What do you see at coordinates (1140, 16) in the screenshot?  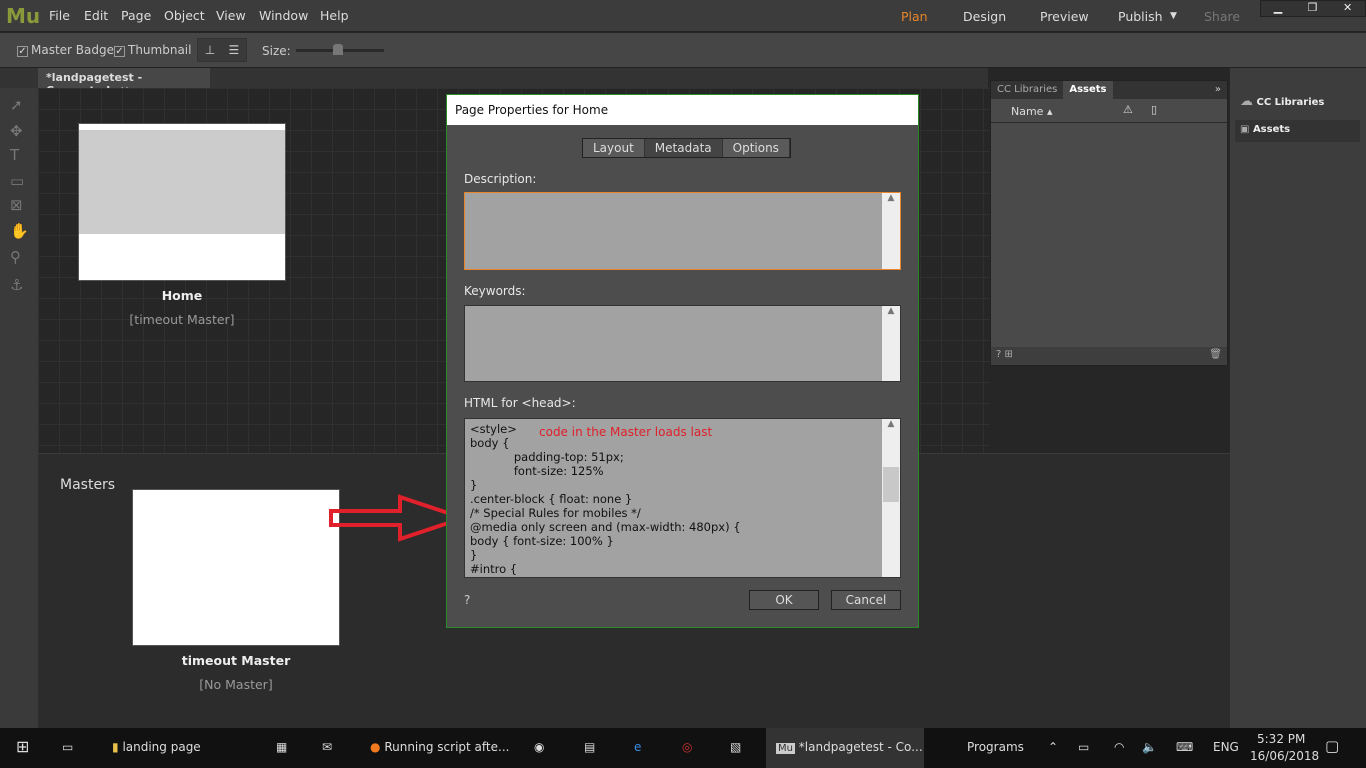 I see `mode-publish: Publish` at bounding box center [1140, 16].